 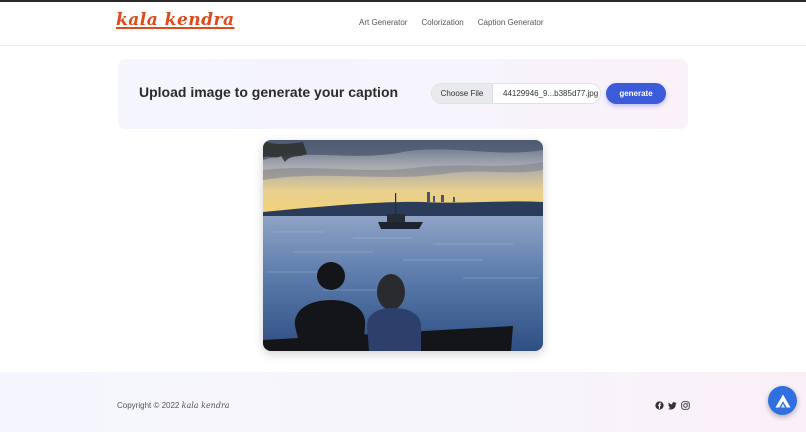 What do you see at coordinates (175, 20) in the screenshot?
I see `site-logo: kala kendra` at bounding box center [175, 20].